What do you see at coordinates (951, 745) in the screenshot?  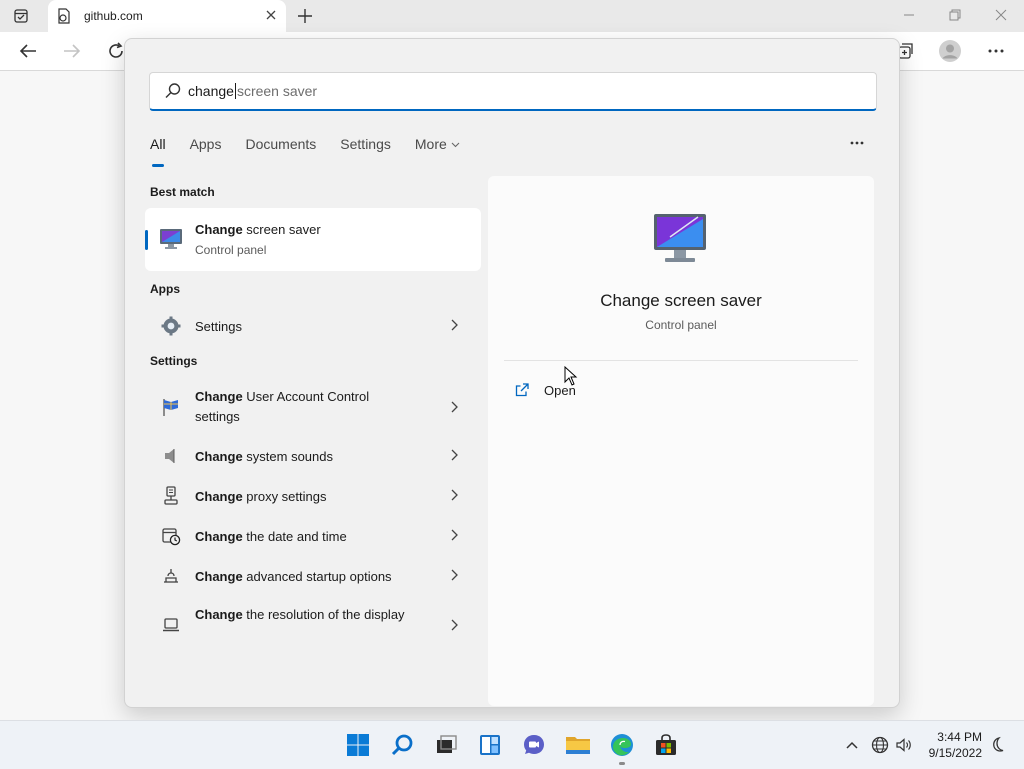 I see `taskbar-clock: 3:44 PM 9/15/2022` at bounding box center [951, 745].